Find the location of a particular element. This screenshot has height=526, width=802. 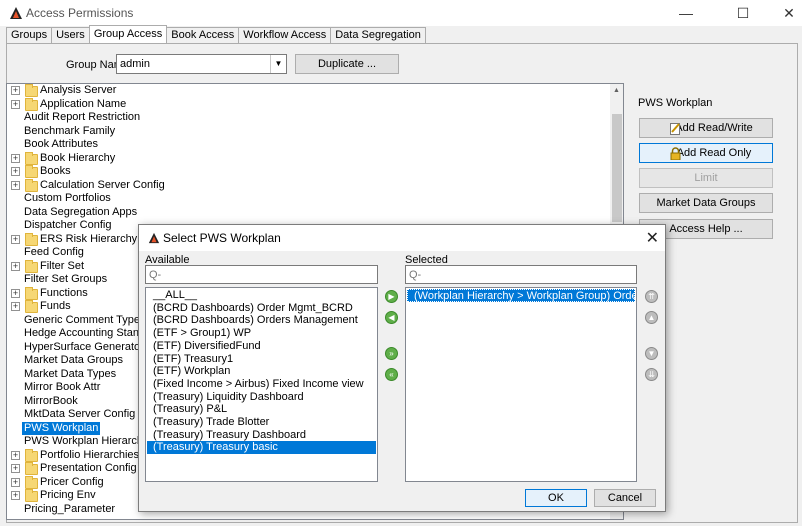

add-read-write-button: Add Read/Write is located at coordinates (706, 128).